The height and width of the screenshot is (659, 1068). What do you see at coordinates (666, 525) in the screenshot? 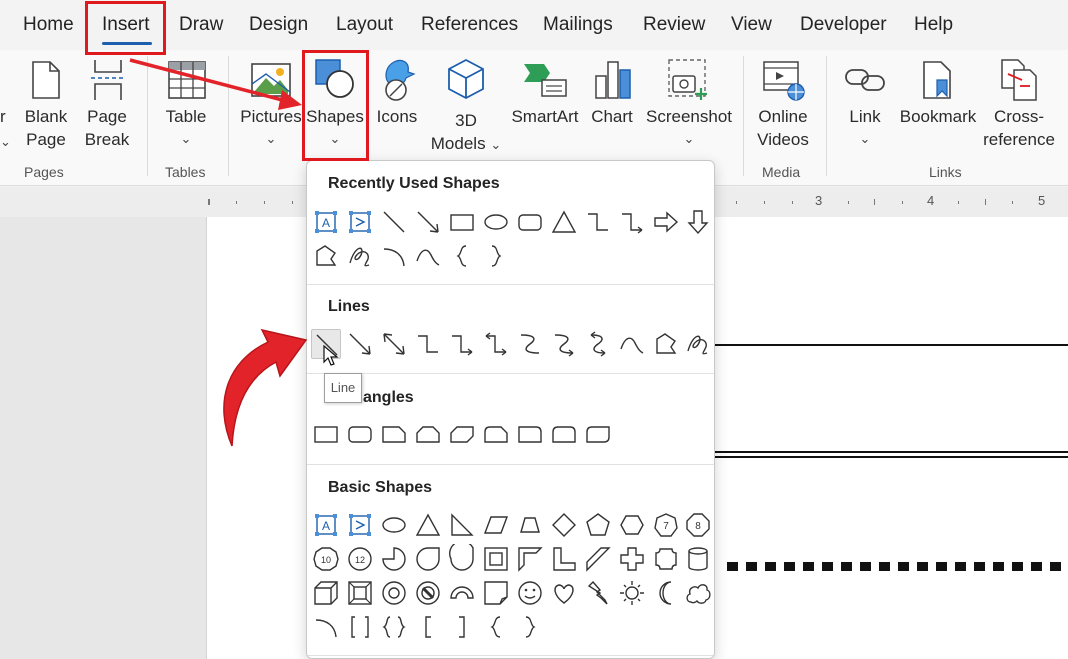
I see `heptagon-shape: 7` at bounding box center [666, 525].